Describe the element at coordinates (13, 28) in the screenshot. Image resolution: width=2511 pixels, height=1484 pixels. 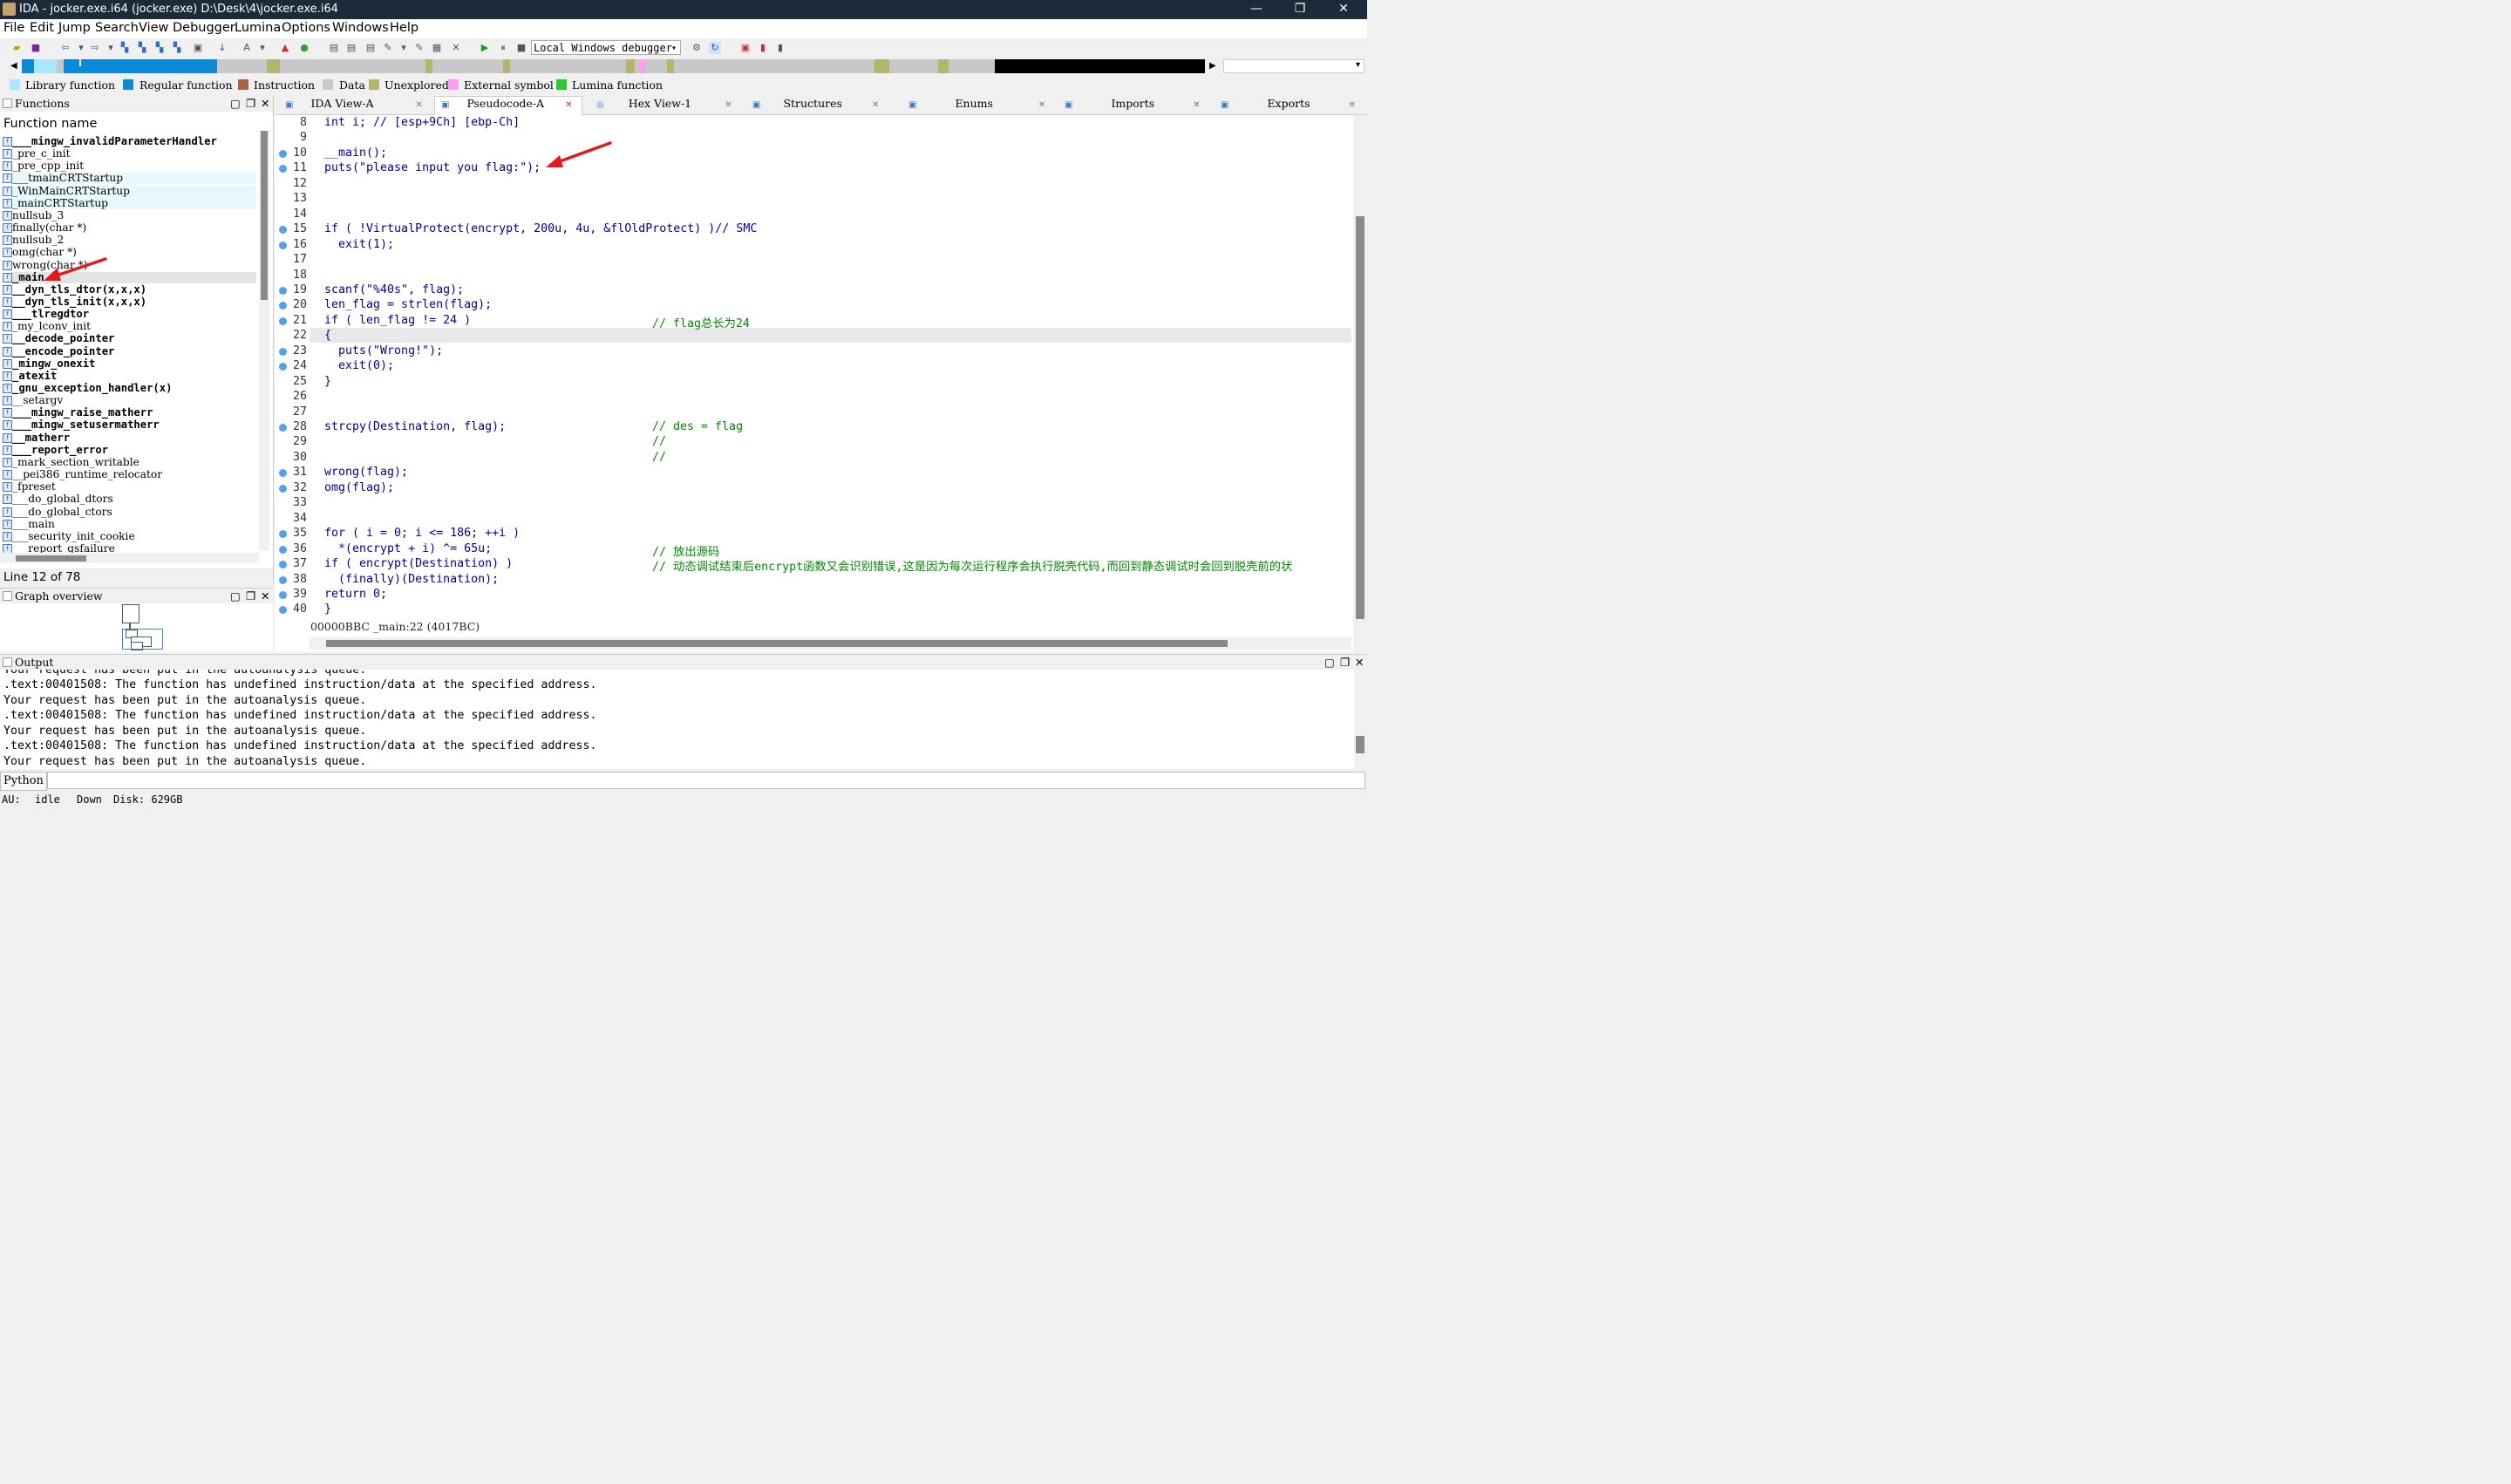
I see `menu-file: File` at that location.